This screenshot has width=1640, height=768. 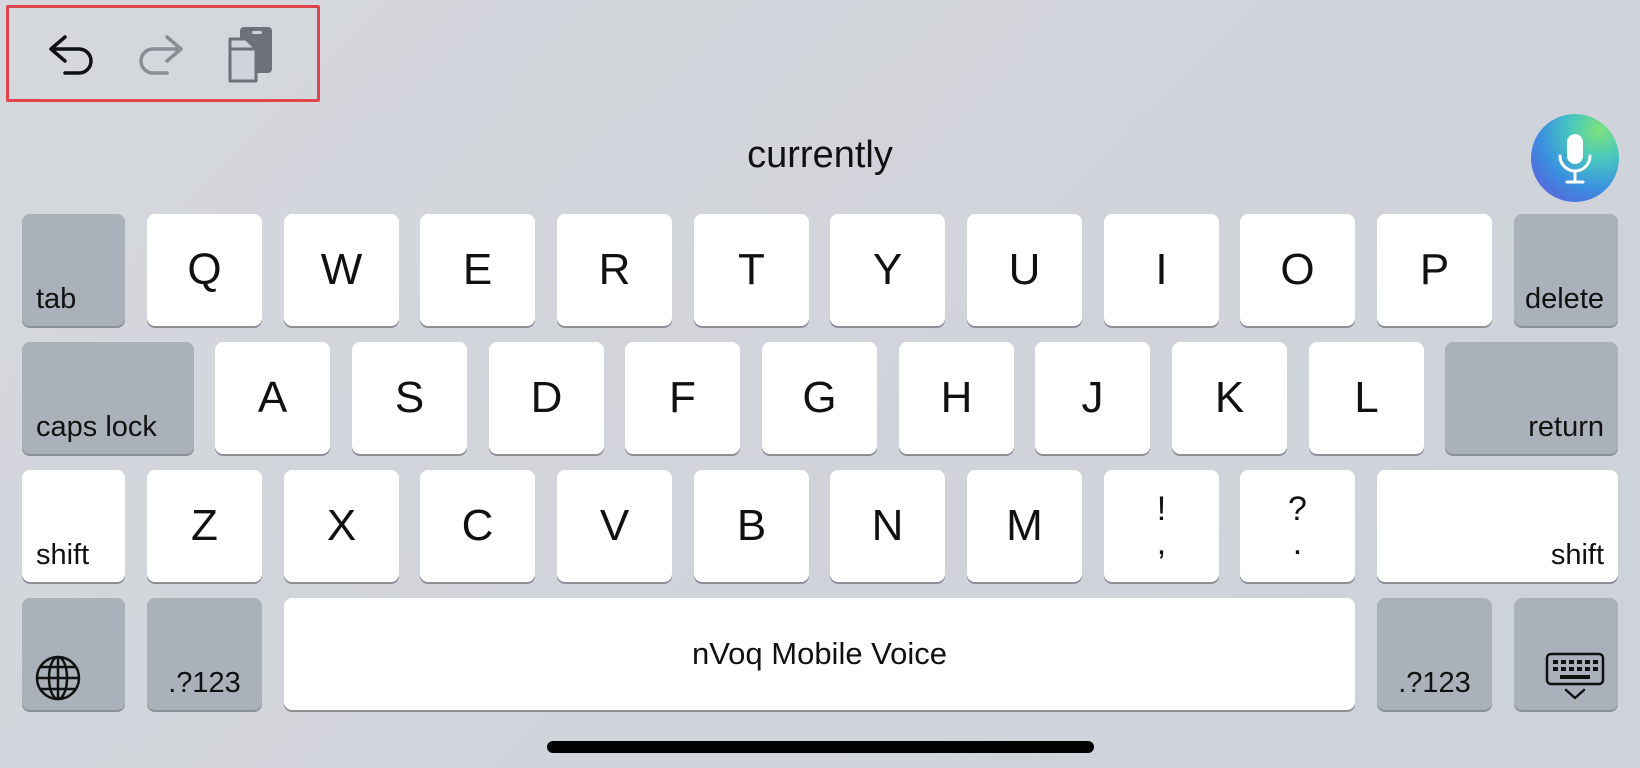 What do you see at coordinates (1092, 398) in the screenshot?
I see `key-j: J` at bounding box center [1092, 398].